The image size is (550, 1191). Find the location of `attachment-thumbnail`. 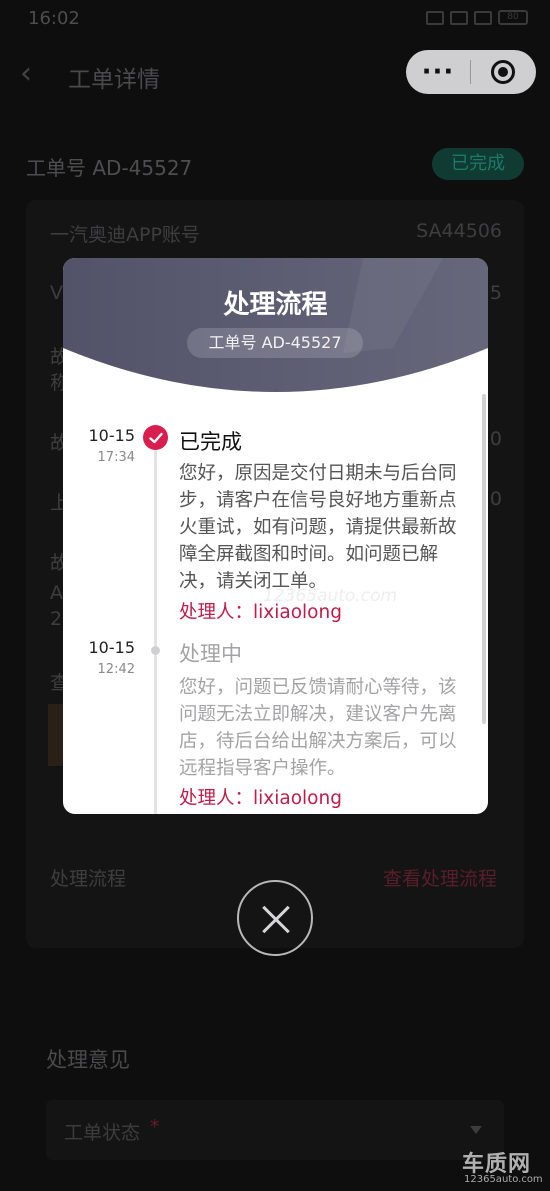

attachment-thumbnail is located at coordinates (56, 735).